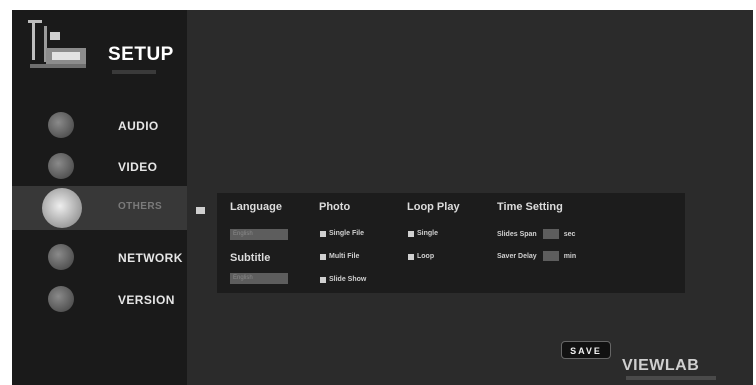 The height and width of the screenshot is (385, 756). I want to click on sidebar-item-label: AUDIO, so click(138, 126).